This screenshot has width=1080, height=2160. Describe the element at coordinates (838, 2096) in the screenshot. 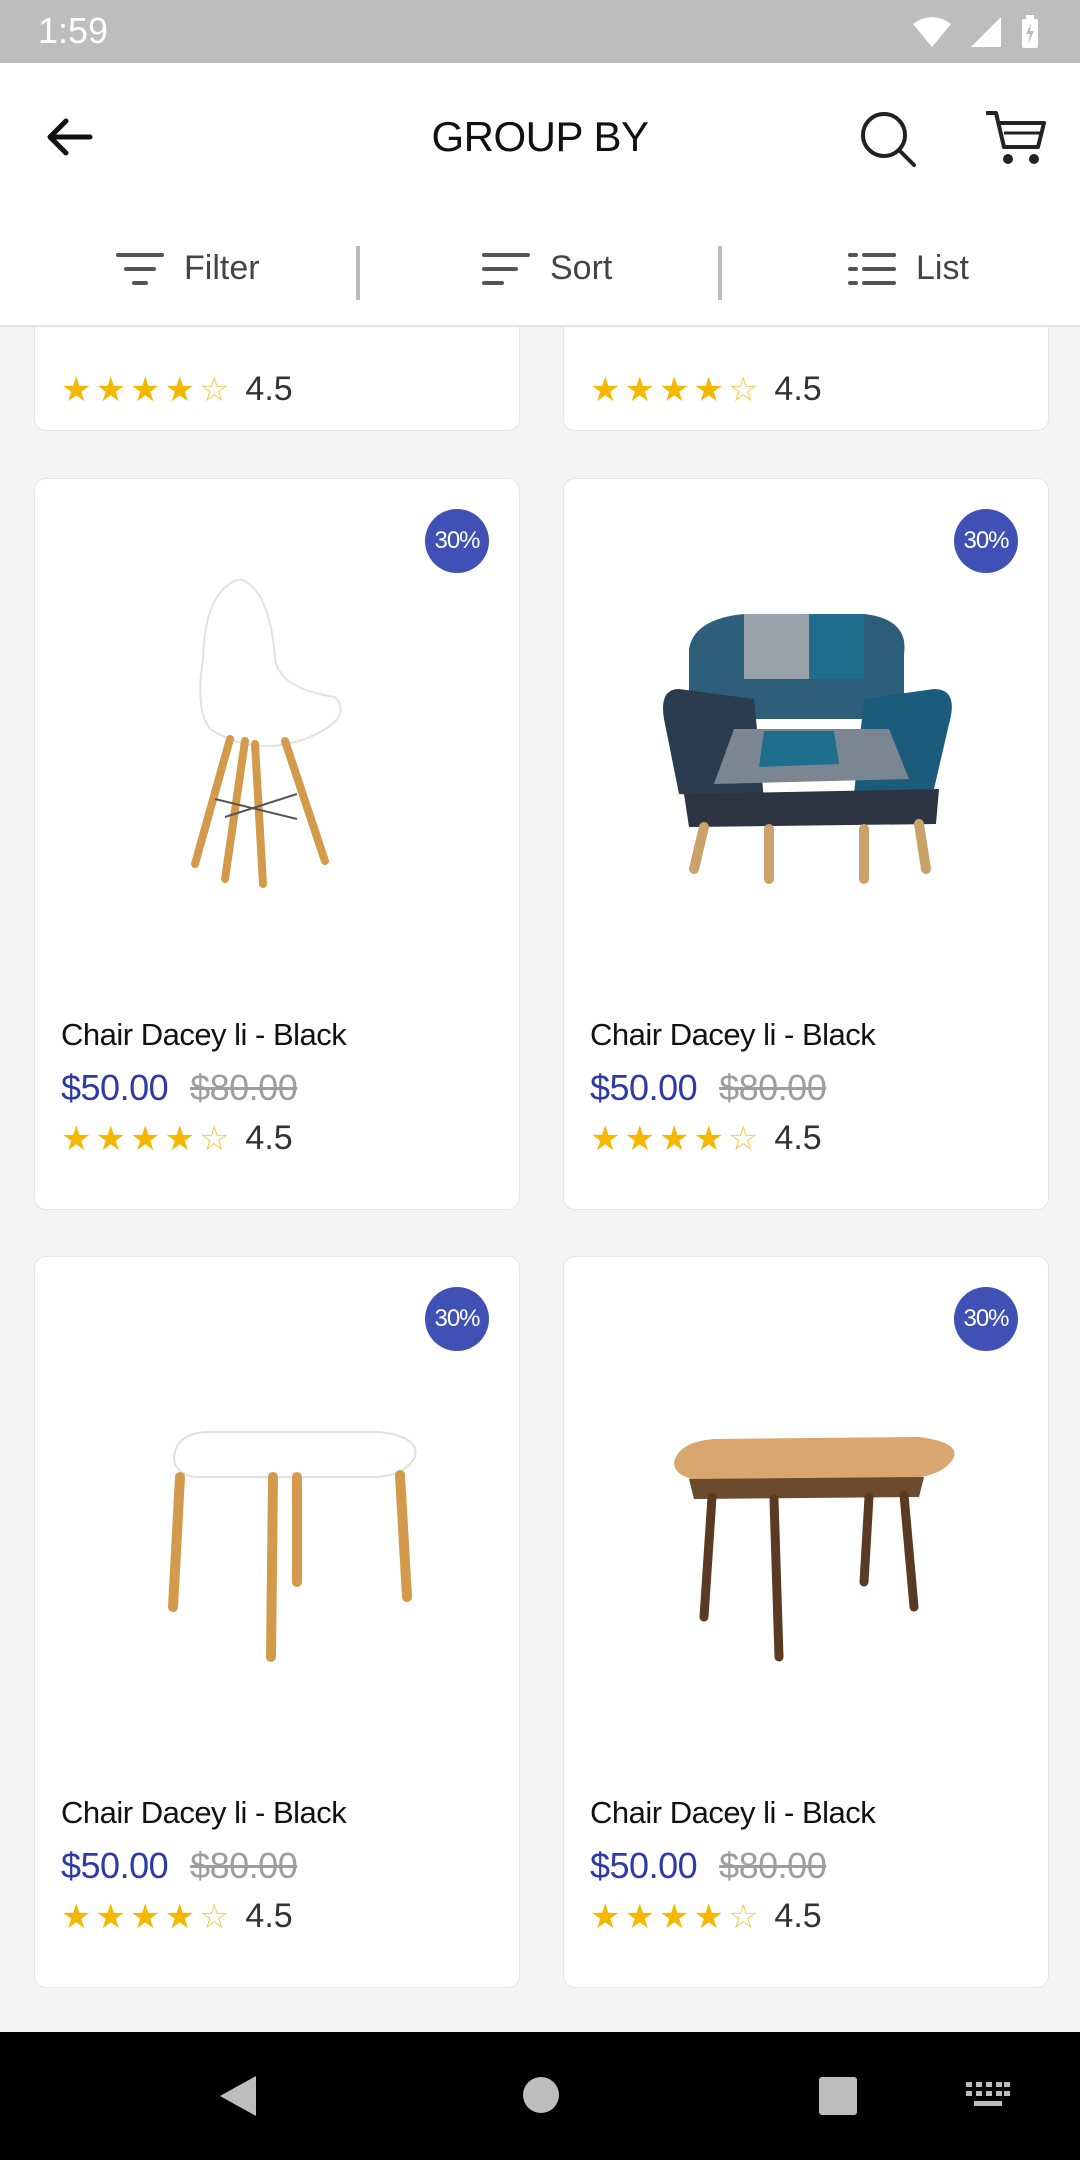

I see `nav-recents-icon` at that location.